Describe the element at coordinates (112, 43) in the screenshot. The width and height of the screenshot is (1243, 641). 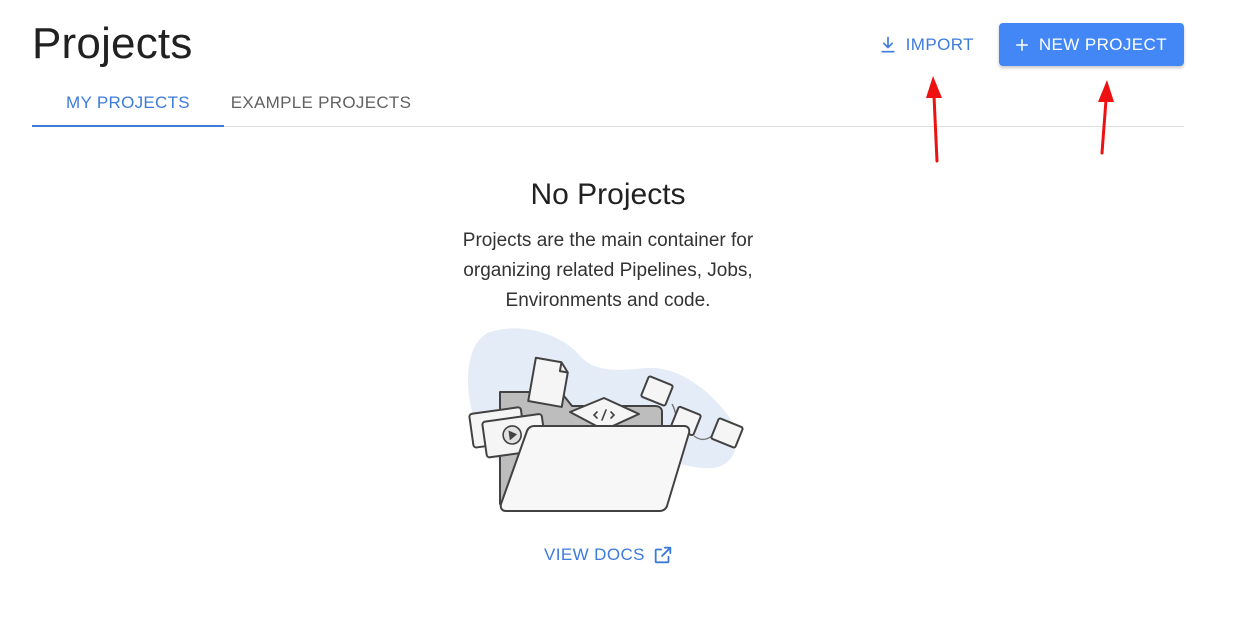
I see `page-title: Projects` at that location.